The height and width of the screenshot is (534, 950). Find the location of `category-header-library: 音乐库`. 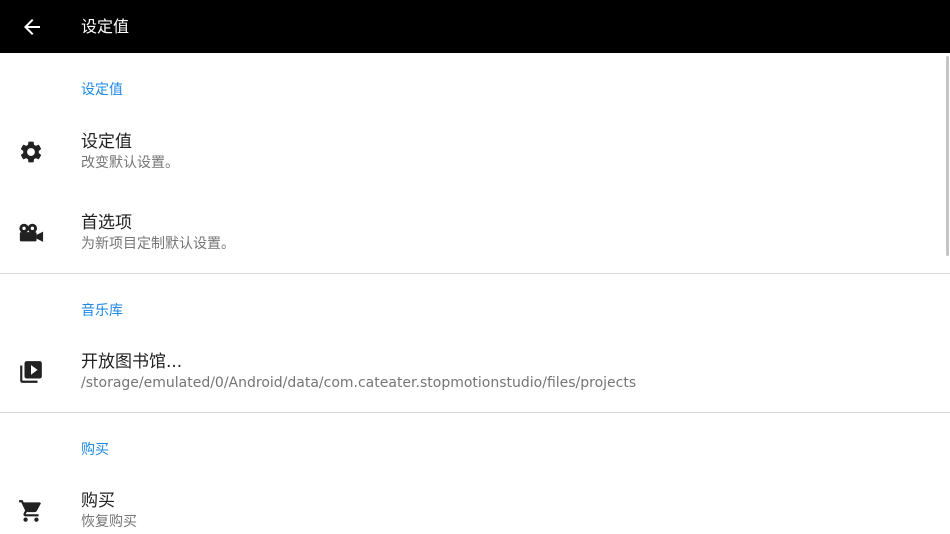

category-header-library: 音乐库 is located at coordinates (102, 311).